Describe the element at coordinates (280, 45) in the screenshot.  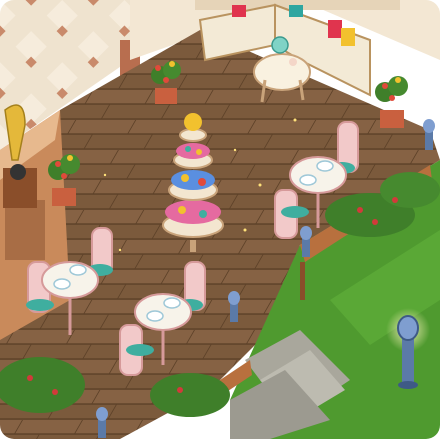
I see `teapot-icon` at that location.